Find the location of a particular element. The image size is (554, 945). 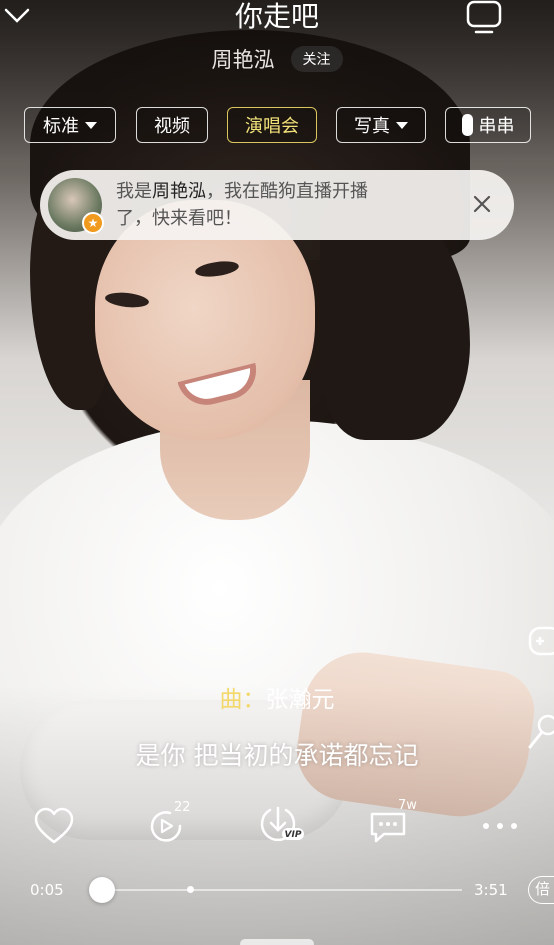

speed-button: 倍 is located at coordinates (541, 890).